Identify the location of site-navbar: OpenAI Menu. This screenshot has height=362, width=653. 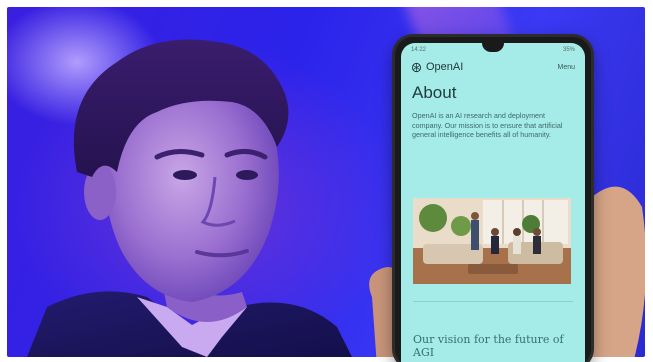
(493, 68).